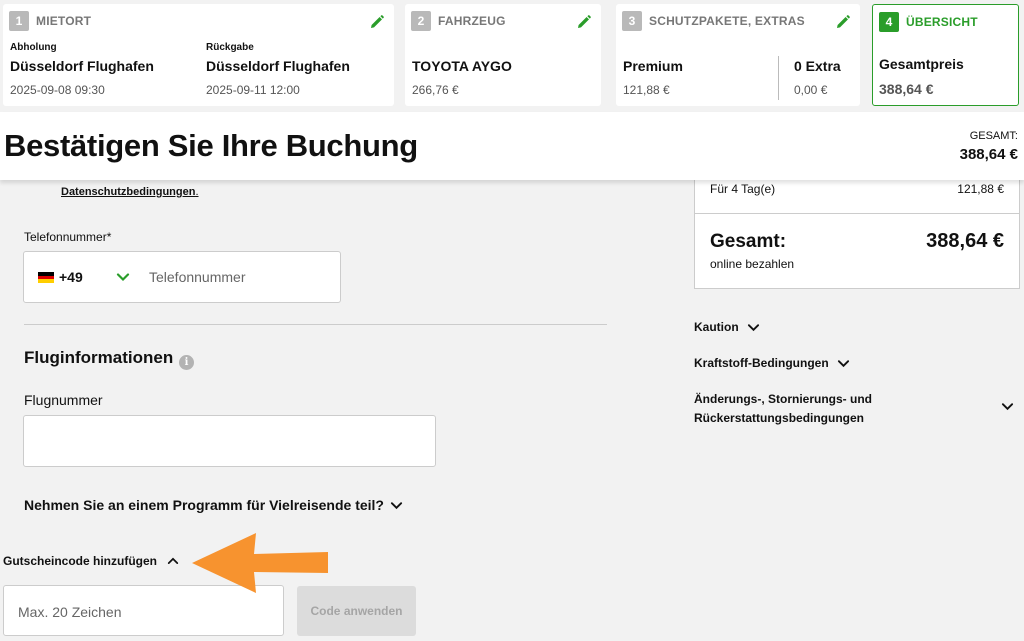 The height and width of the screenshot is (641, 1024). I want to click on voucher-toggle: Gutscheincode hinzufügen, so click(91, 561).